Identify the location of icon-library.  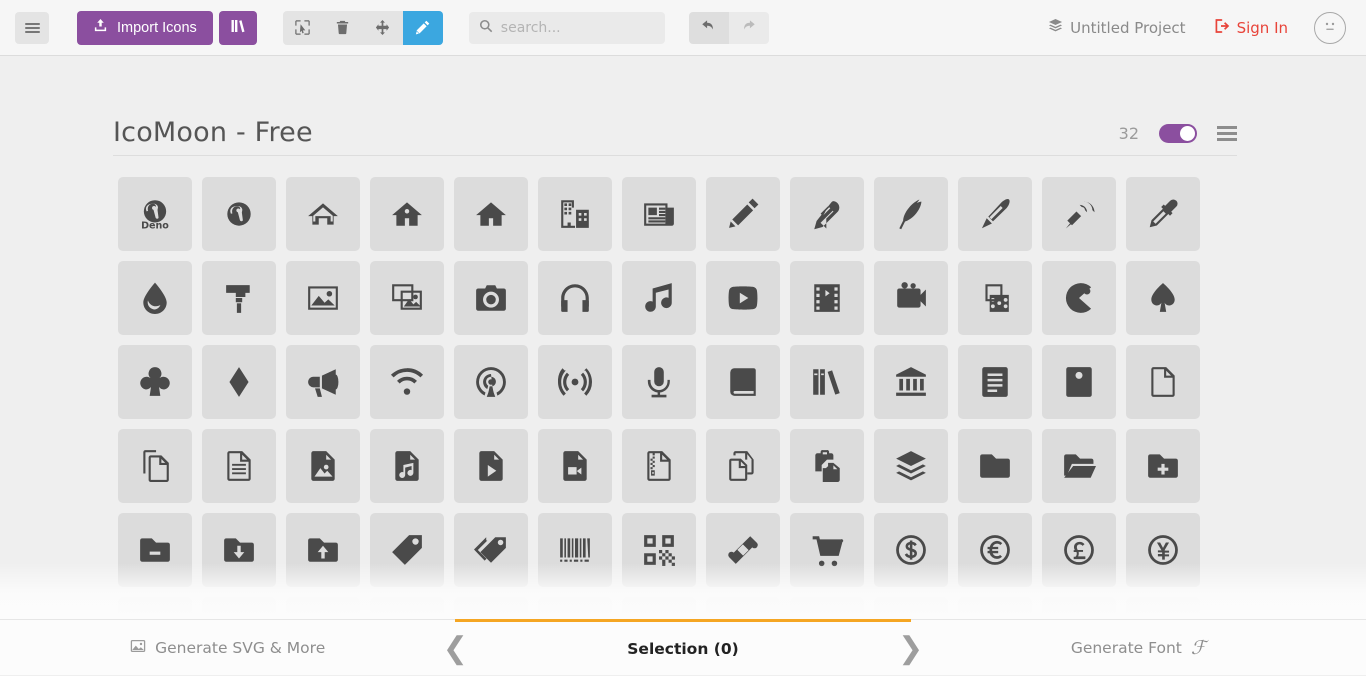
(911, 382).